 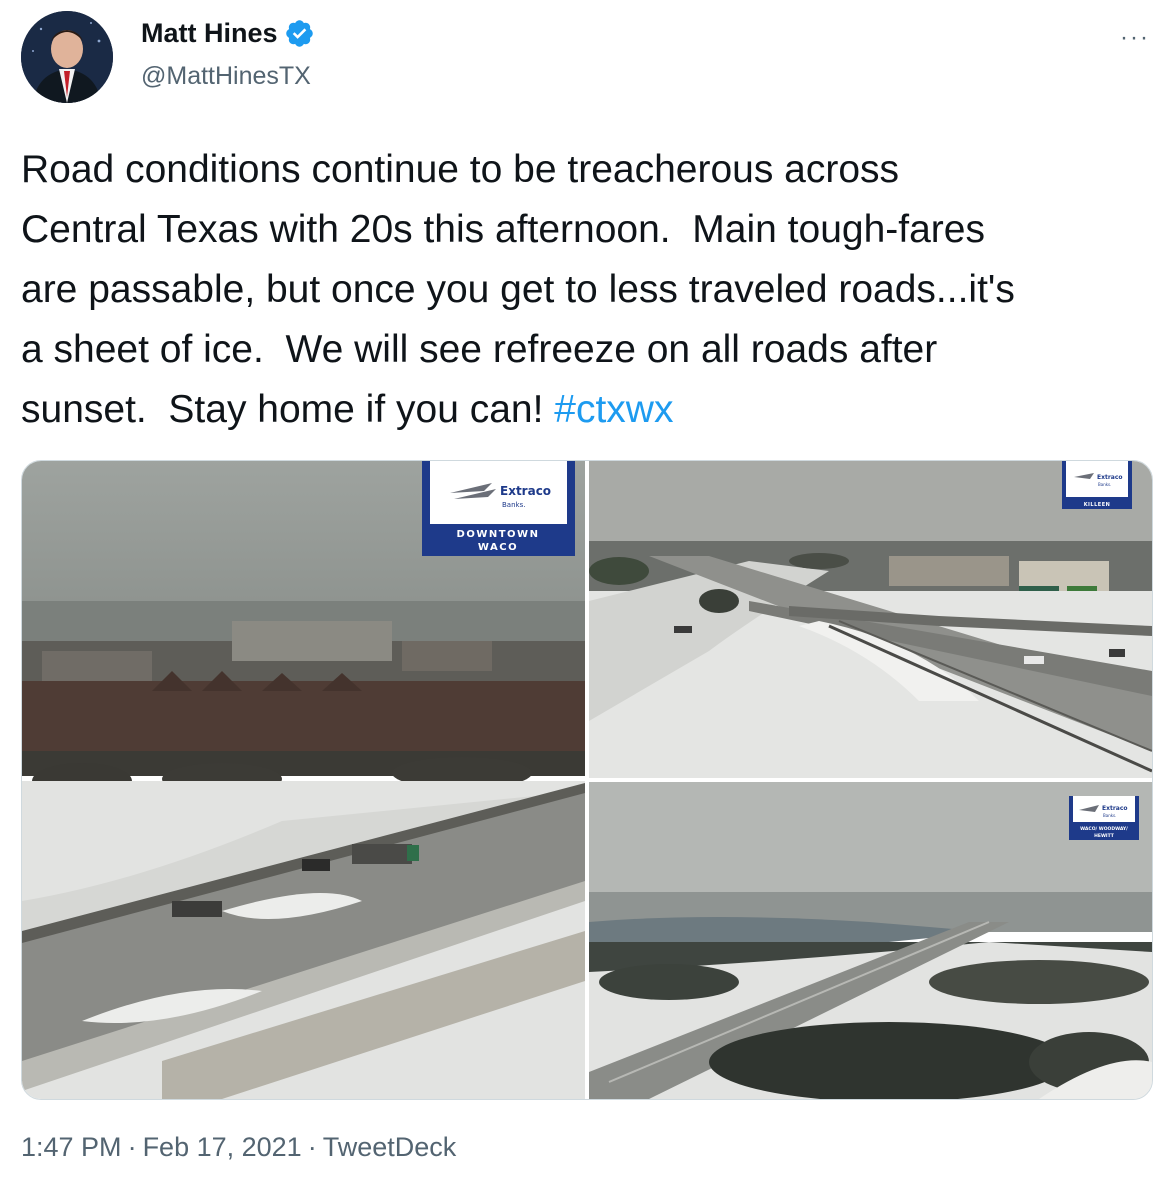 I want to click on verified-badge-icon, so click(x=299, y=33).